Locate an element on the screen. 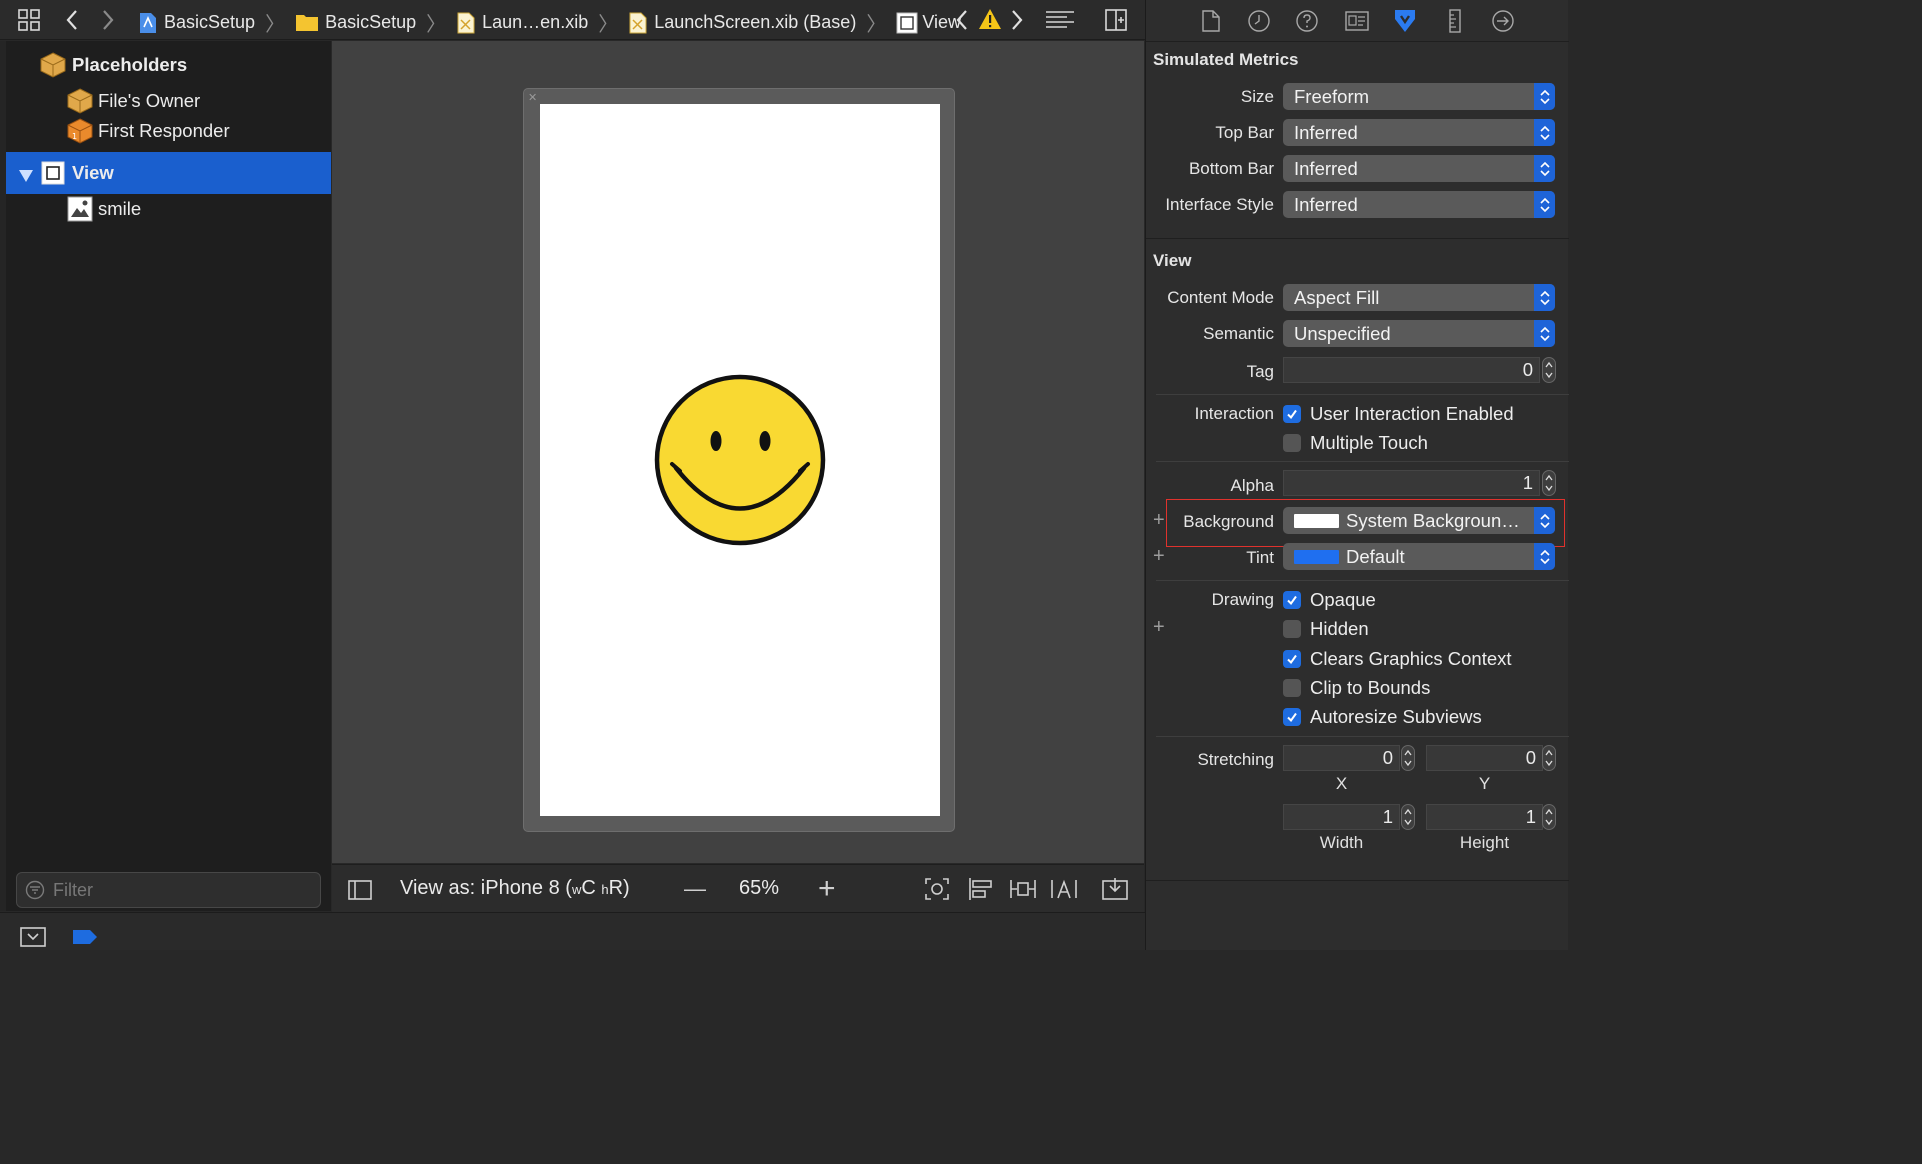  size-popup: Freeform is located at coordinates (1419, 96).